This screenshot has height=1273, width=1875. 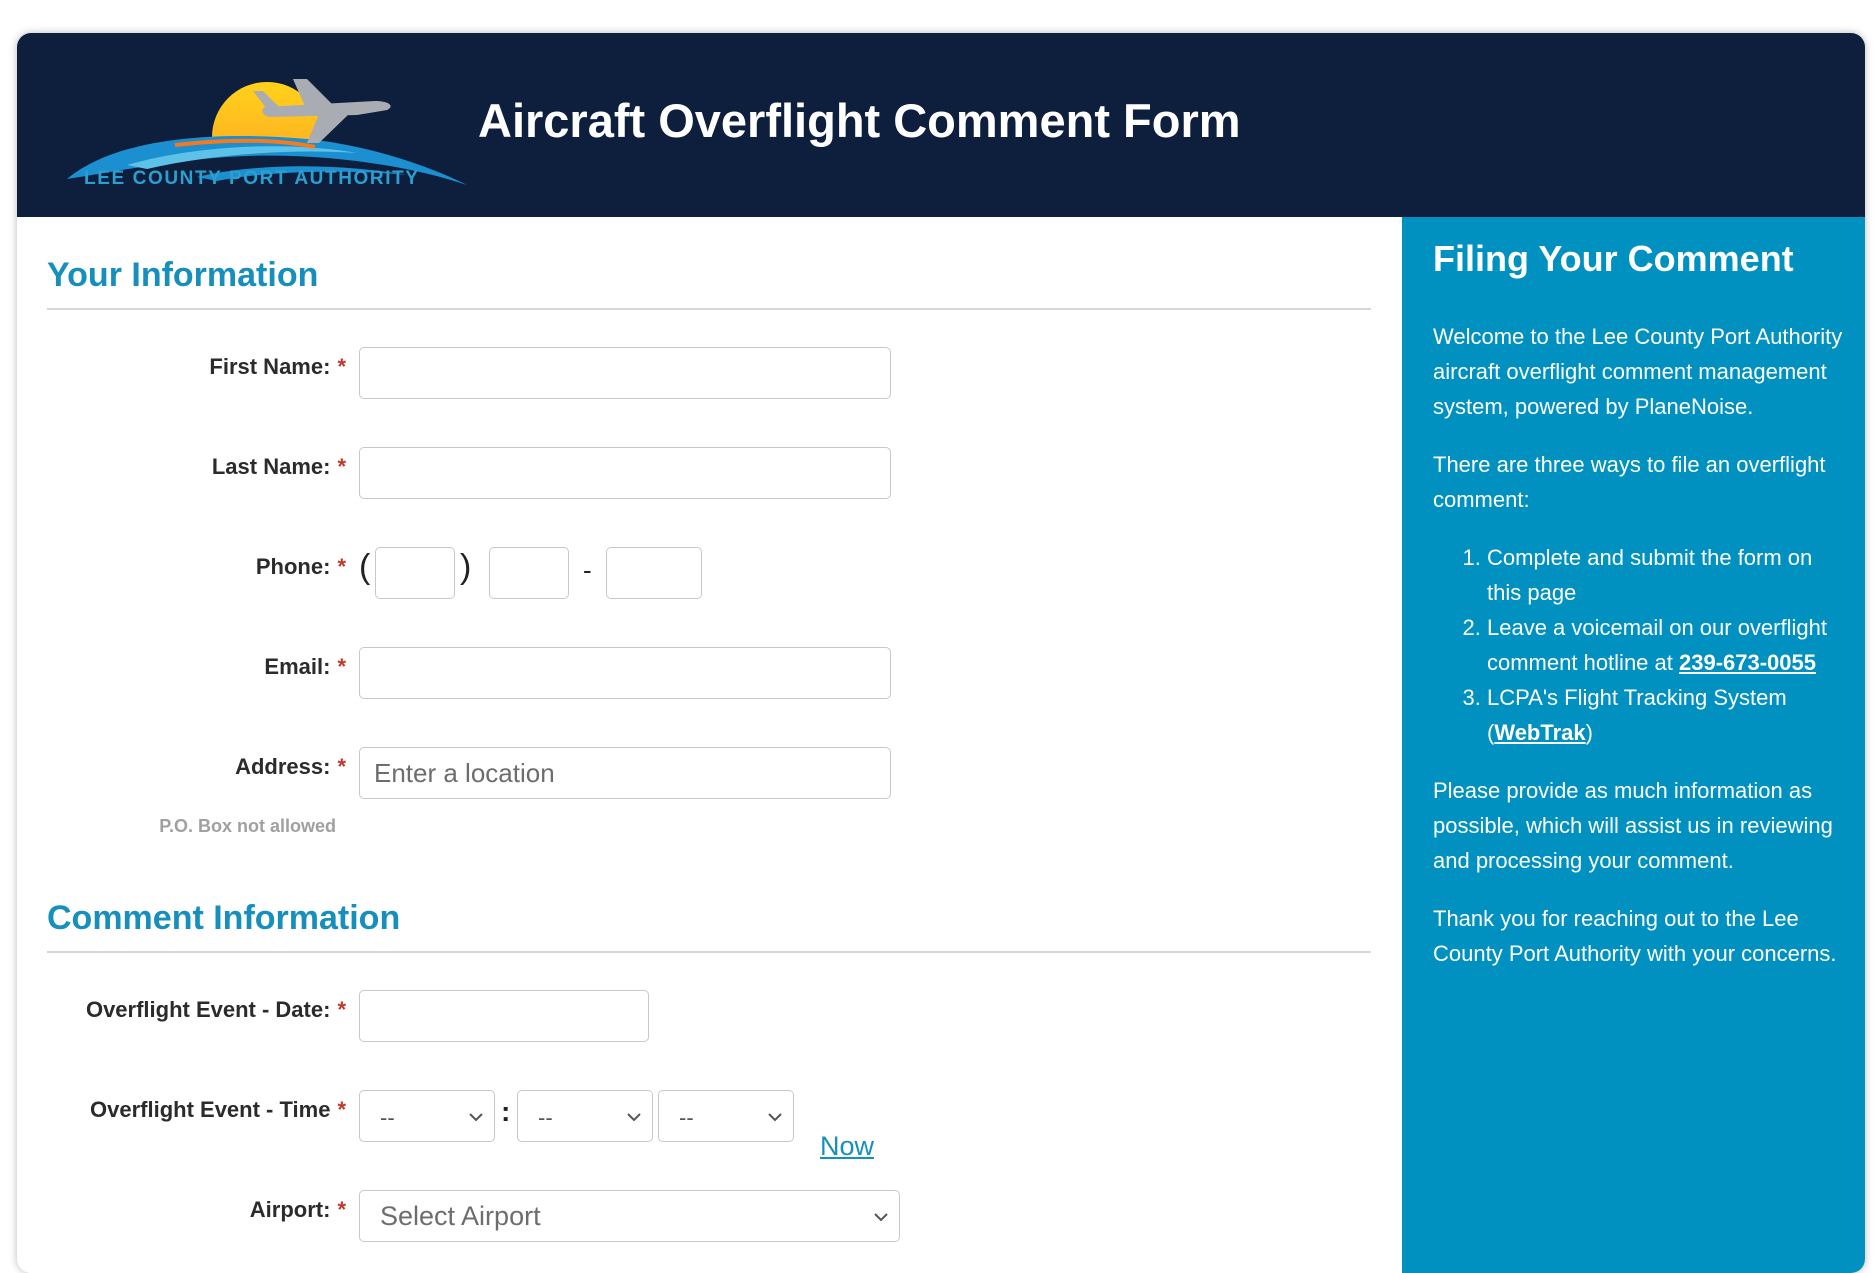 I want to click on airport-select-value: Select Airport, so click(x=460, y=1216).